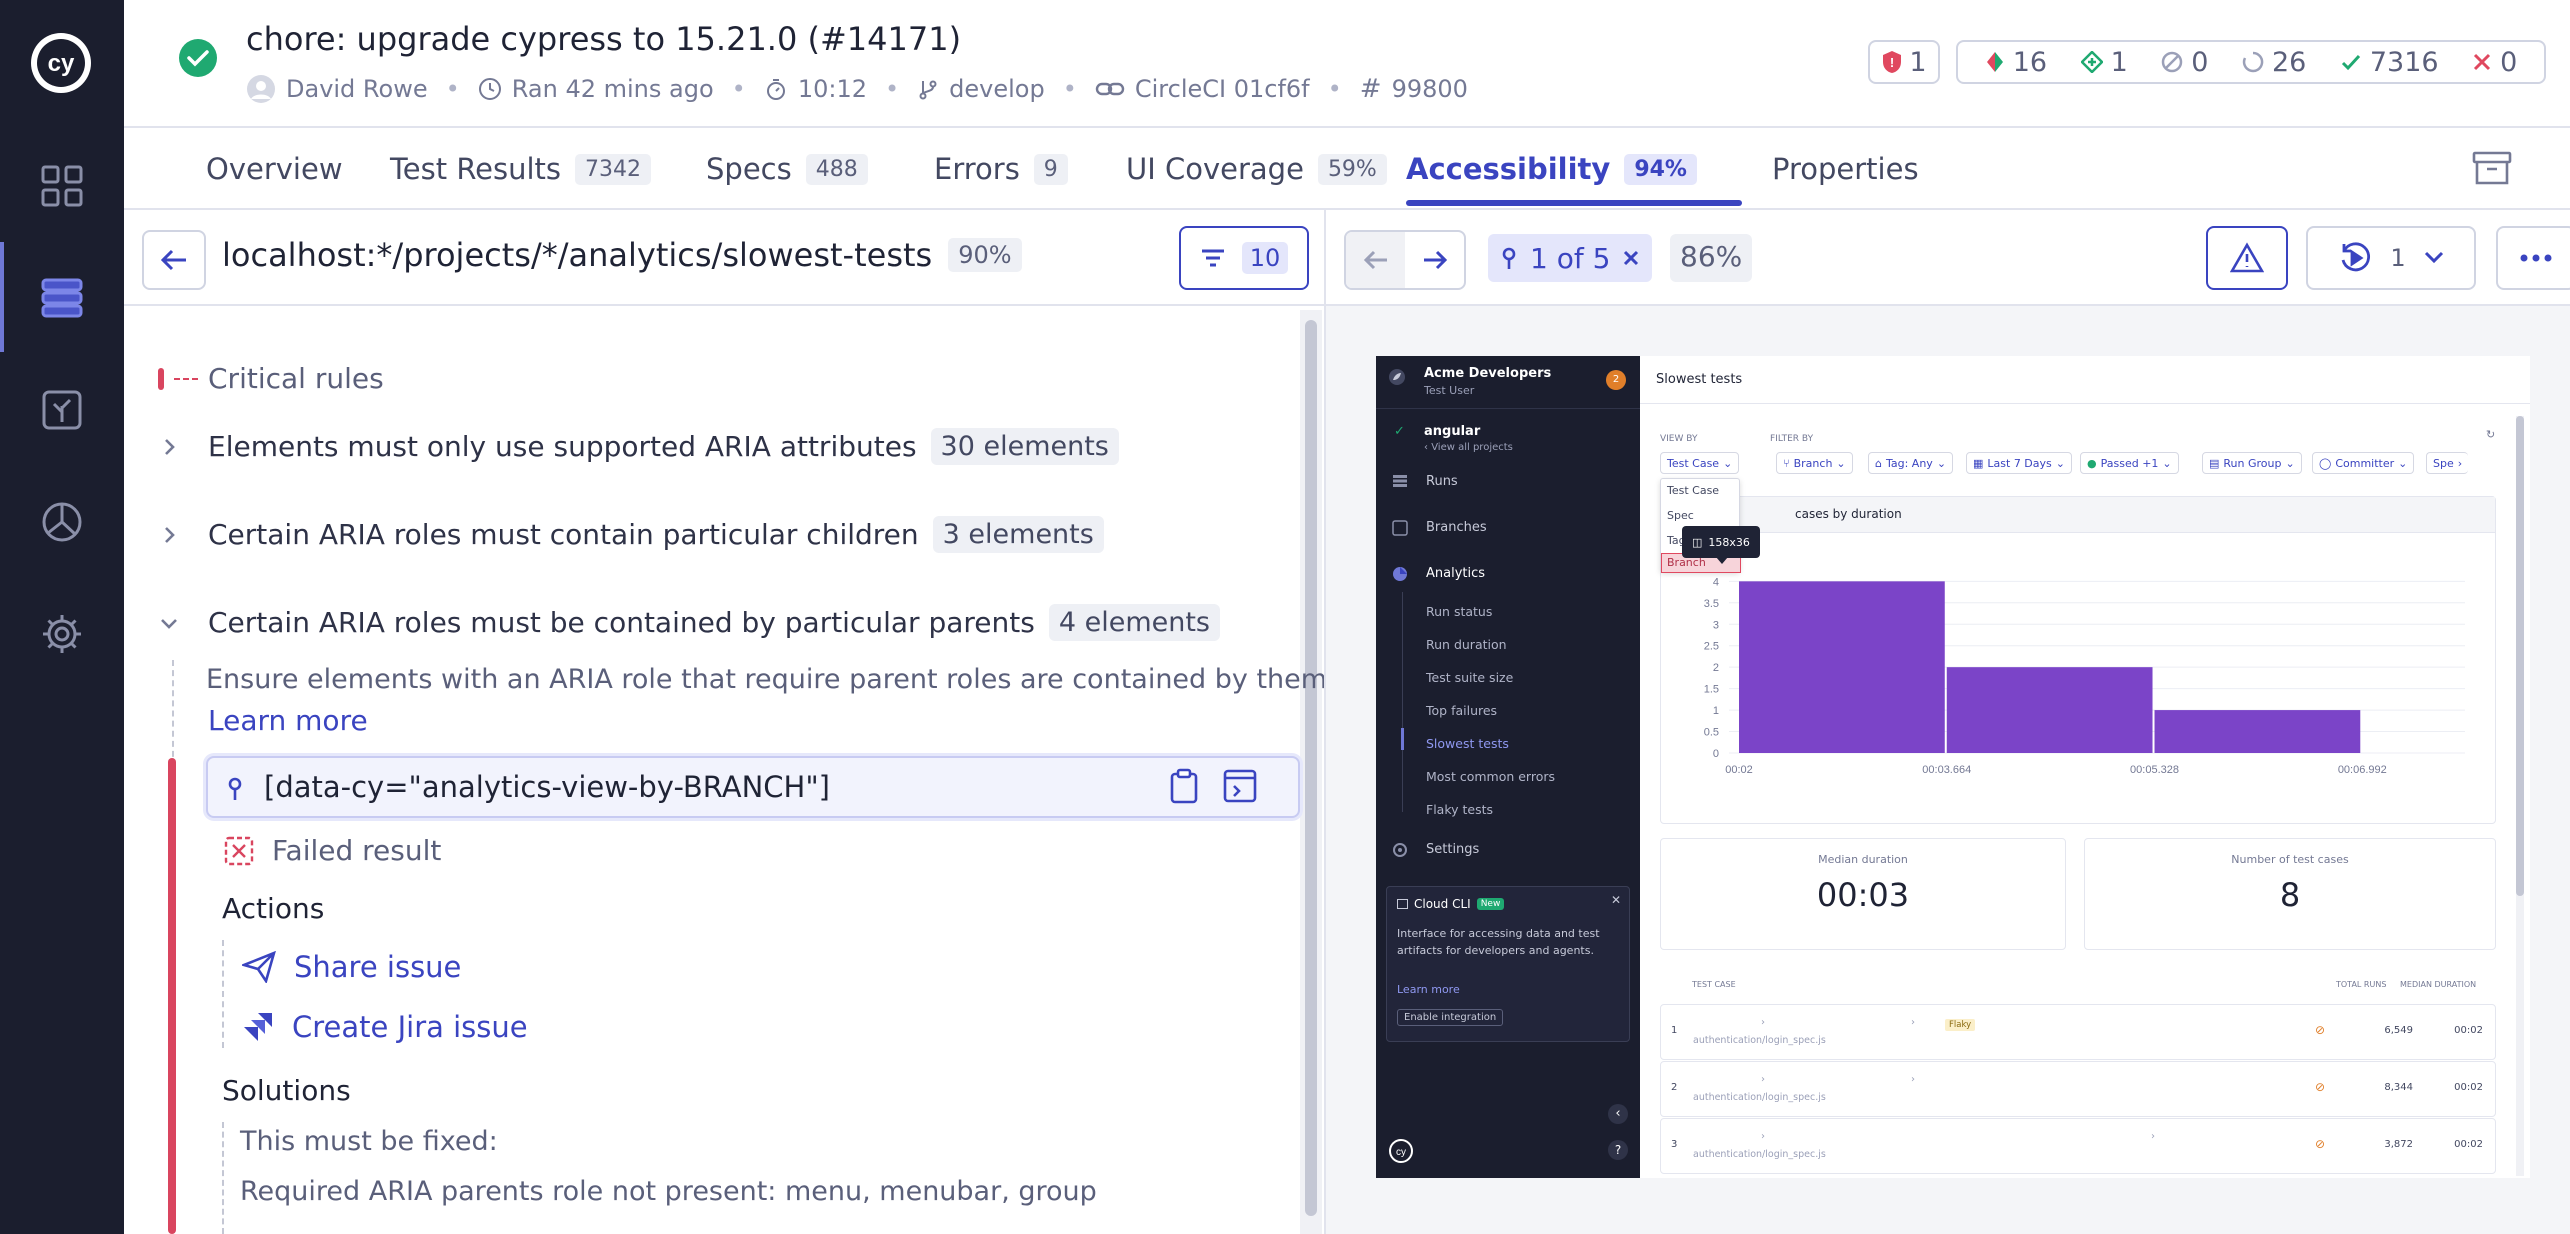 This screenshot has height=1234, width=2570. Describe the element at coordinates (2104, 62) in the screenshot. I see `added-stat: 1` at that location.